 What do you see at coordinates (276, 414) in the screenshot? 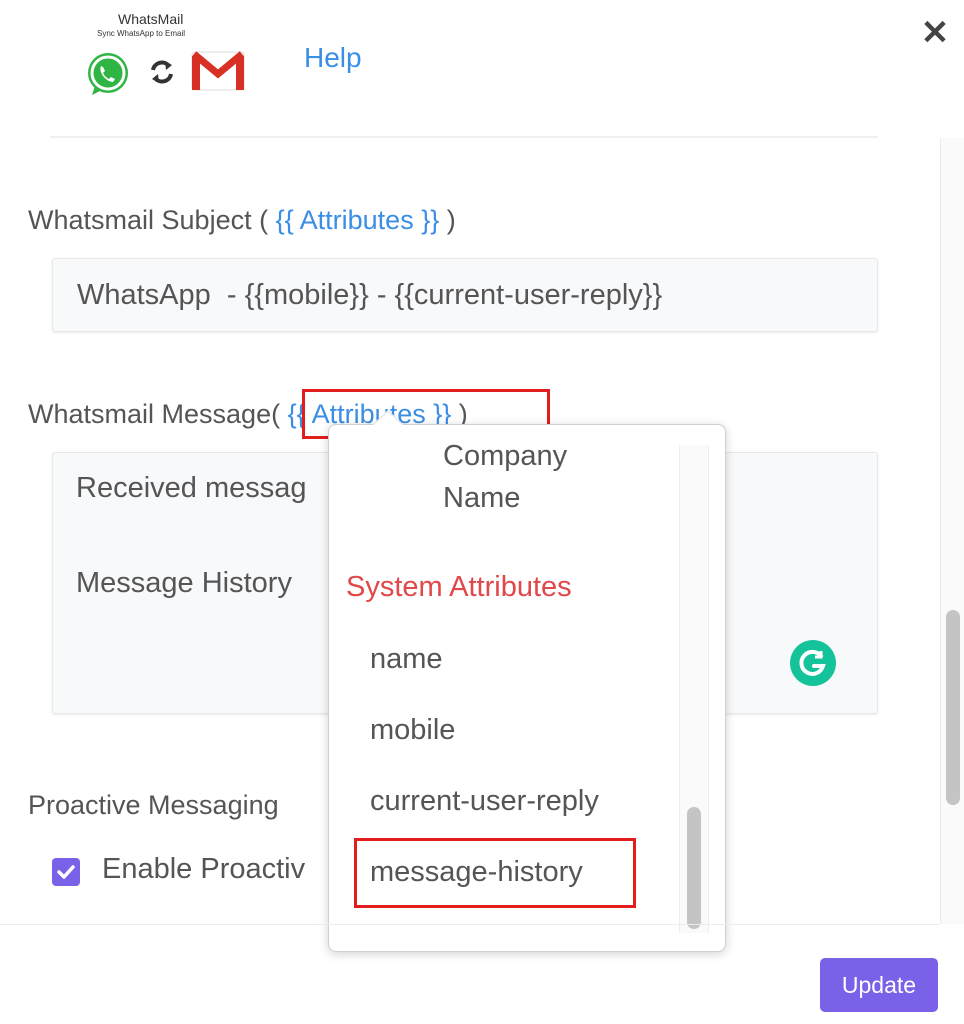
I see `message-label-open: (` at bounding box center [276, 414].